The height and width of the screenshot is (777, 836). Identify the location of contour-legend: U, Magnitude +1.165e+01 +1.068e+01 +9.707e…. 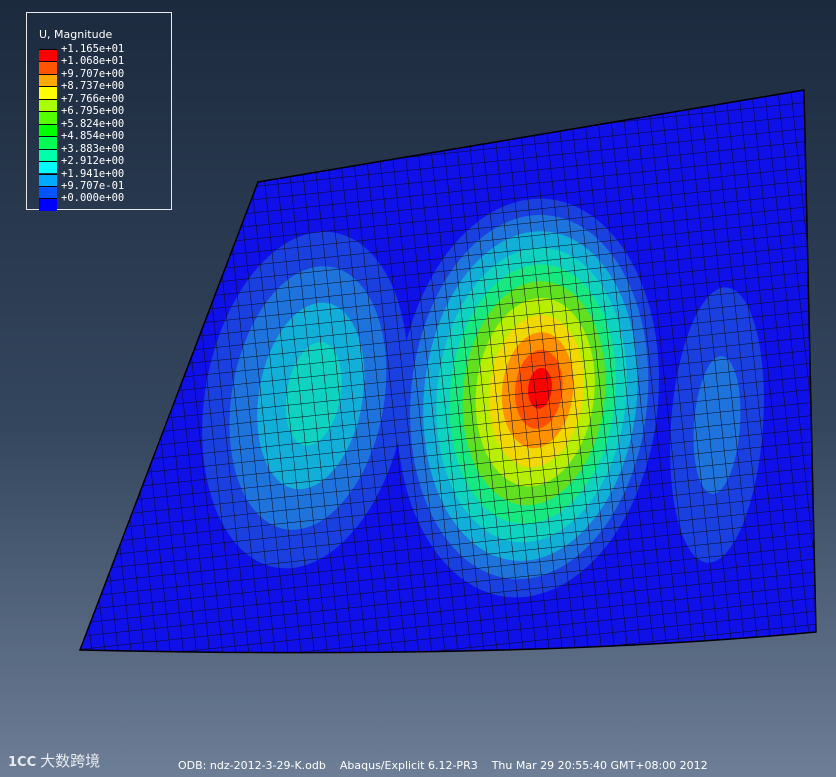
(99, 111).